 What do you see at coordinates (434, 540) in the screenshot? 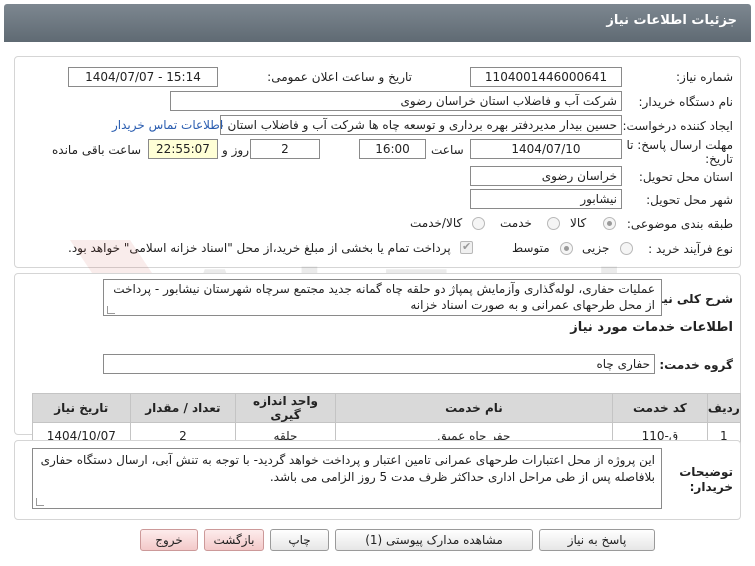
I see `view-attachments-button: مشاهده مدارک پیوستی (1)` at bounding box center [434, 540].